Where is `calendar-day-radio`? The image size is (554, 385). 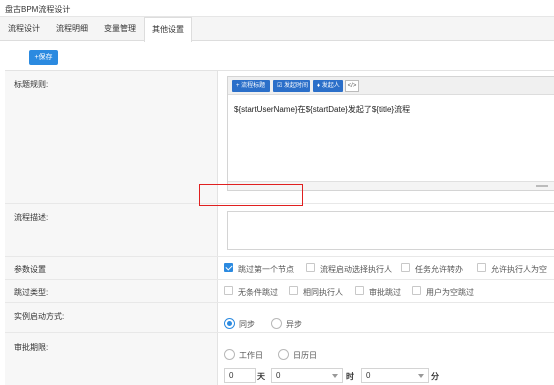 calendar-day-radio is located at coordinates (283, 354).